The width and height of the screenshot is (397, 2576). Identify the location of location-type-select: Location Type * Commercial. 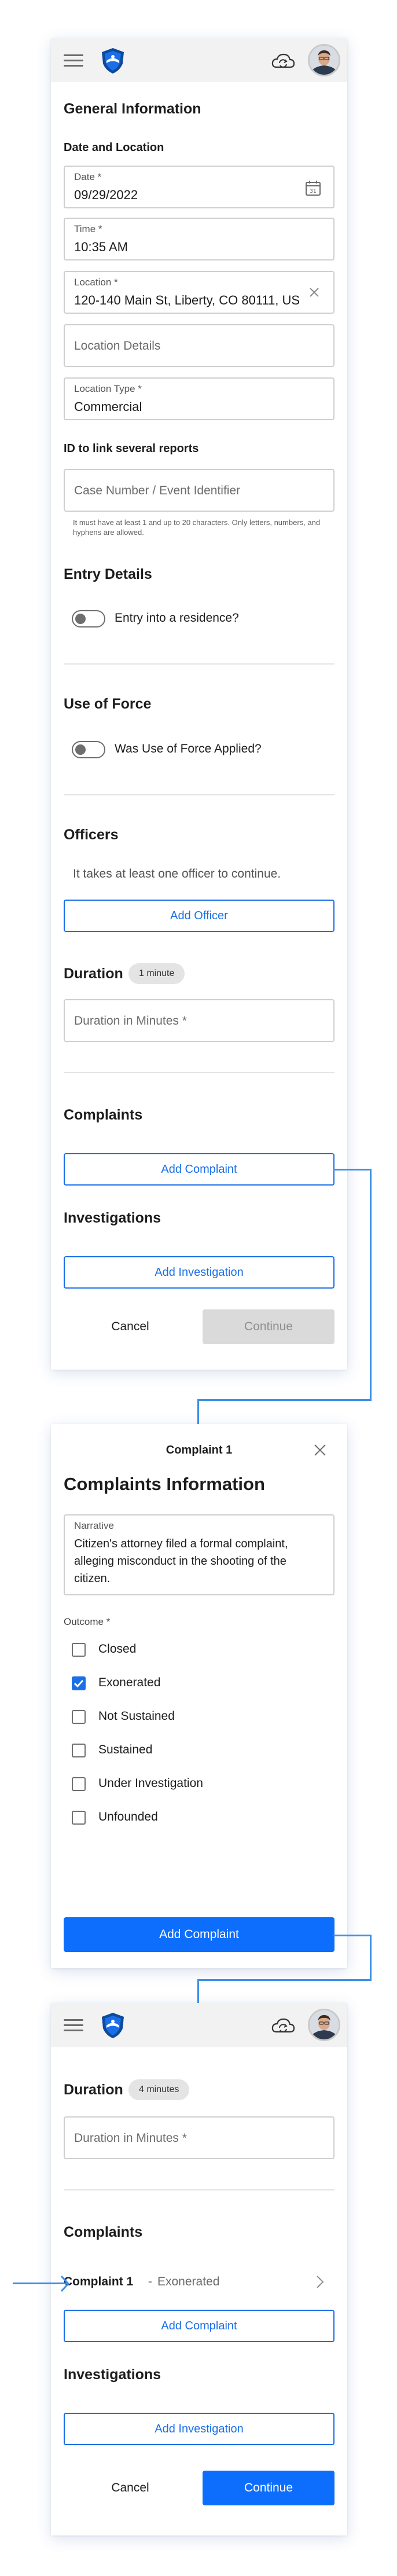
(199, 398).